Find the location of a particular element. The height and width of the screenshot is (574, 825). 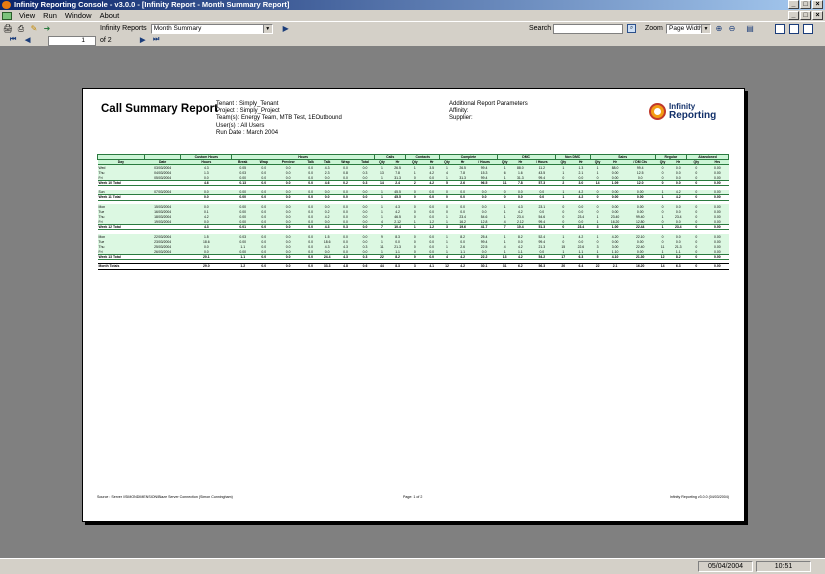

run-date-text: Run Date : March 2004 is located at coordinates (247, 132).